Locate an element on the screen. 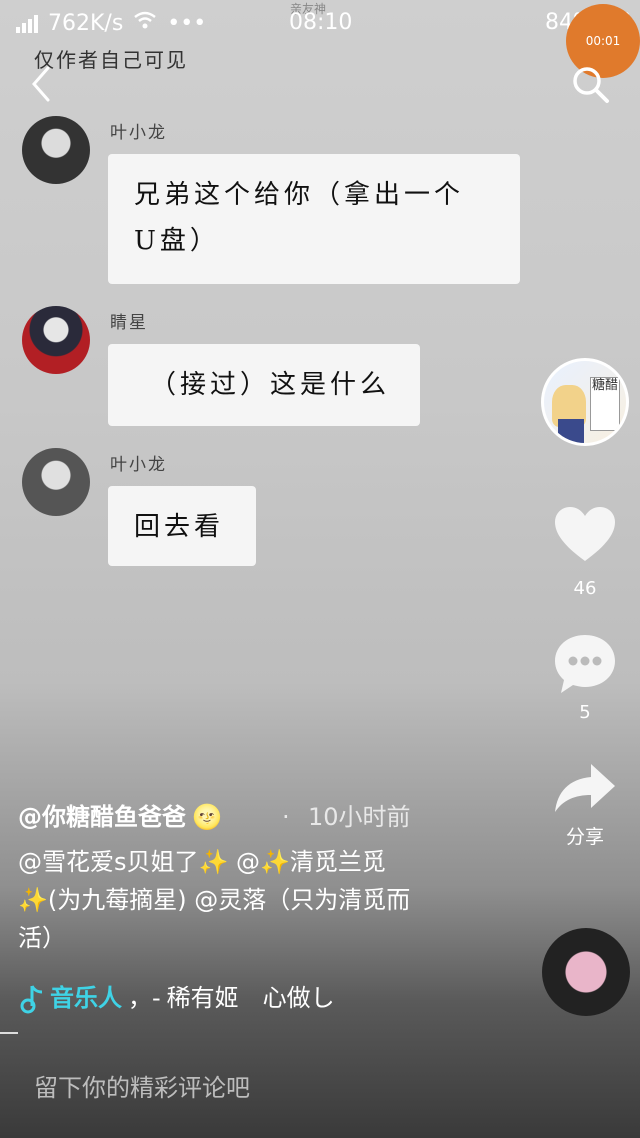 The width and height of the screenshot is (640, 1138). more-dots-icon: ••• is located at coordinates (187, 23).